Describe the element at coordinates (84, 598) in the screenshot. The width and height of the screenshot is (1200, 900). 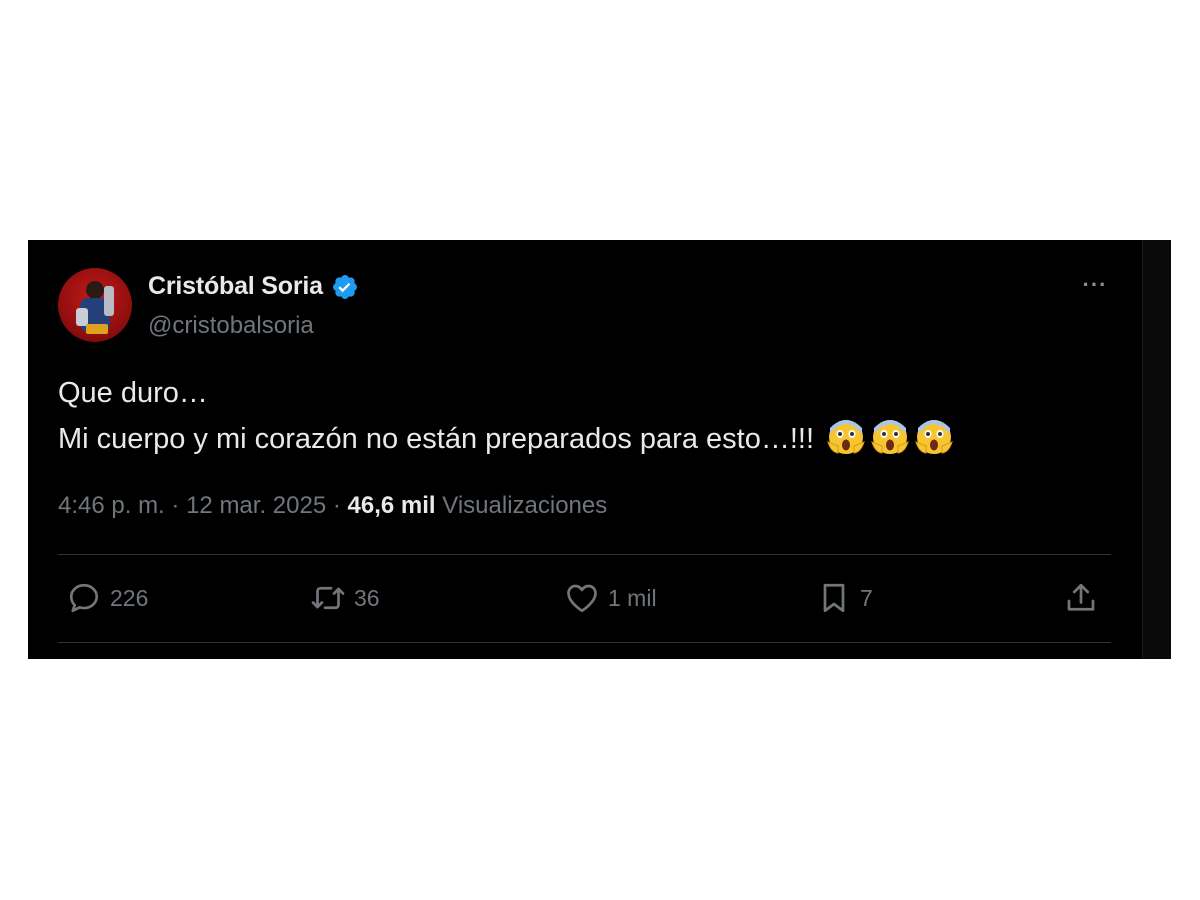
I see `reply-icon` at that location.